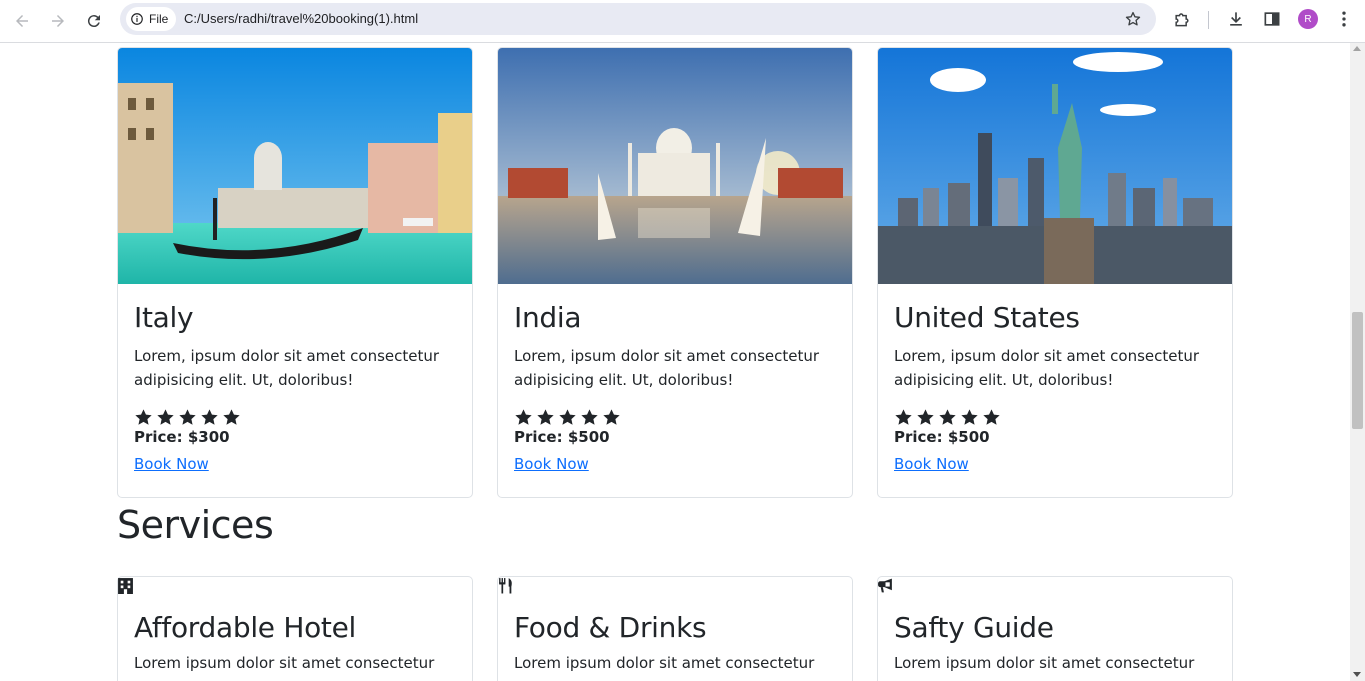  I want to click on price-text: Price: $300, so click(182, 437).